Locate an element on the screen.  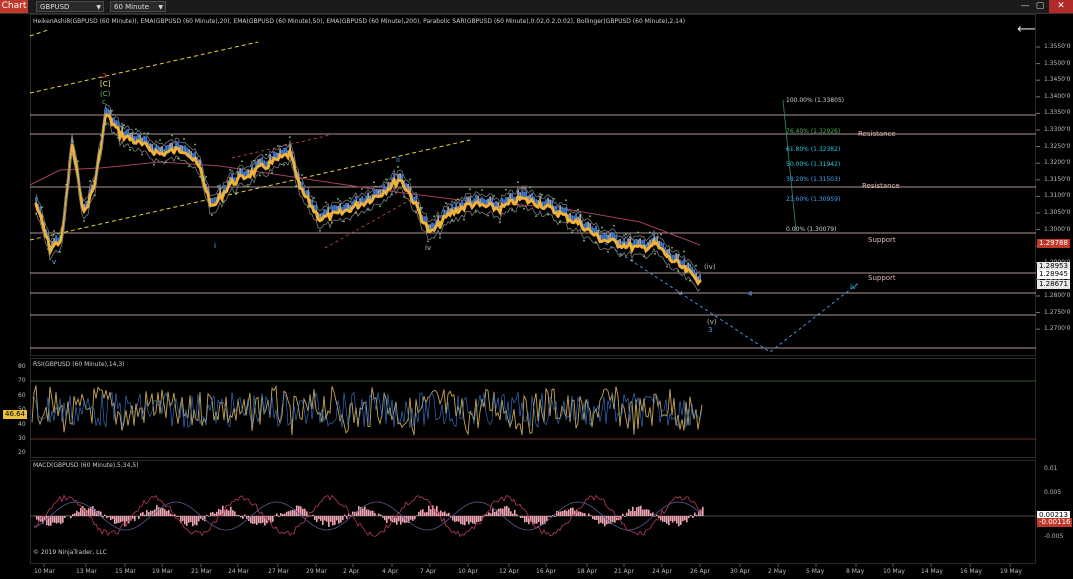
fib-level-label: 38.20% (1.31503) is located at coordinates (813, 179).